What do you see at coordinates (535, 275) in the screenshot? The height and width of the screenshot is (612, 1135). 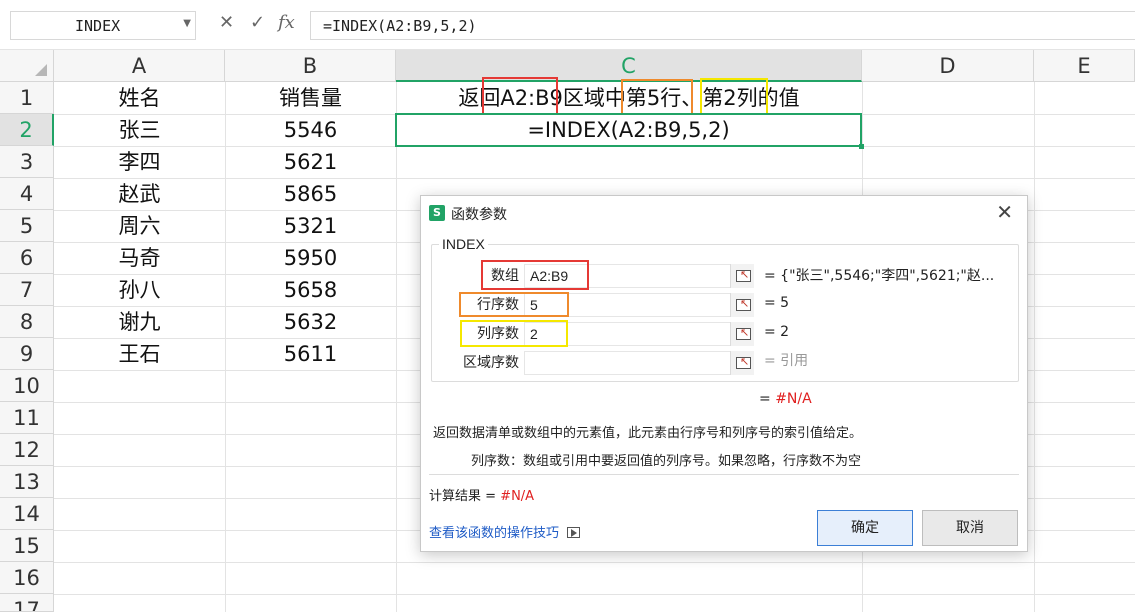 I see `array-highlight-box` at bounding box center [535, 275].